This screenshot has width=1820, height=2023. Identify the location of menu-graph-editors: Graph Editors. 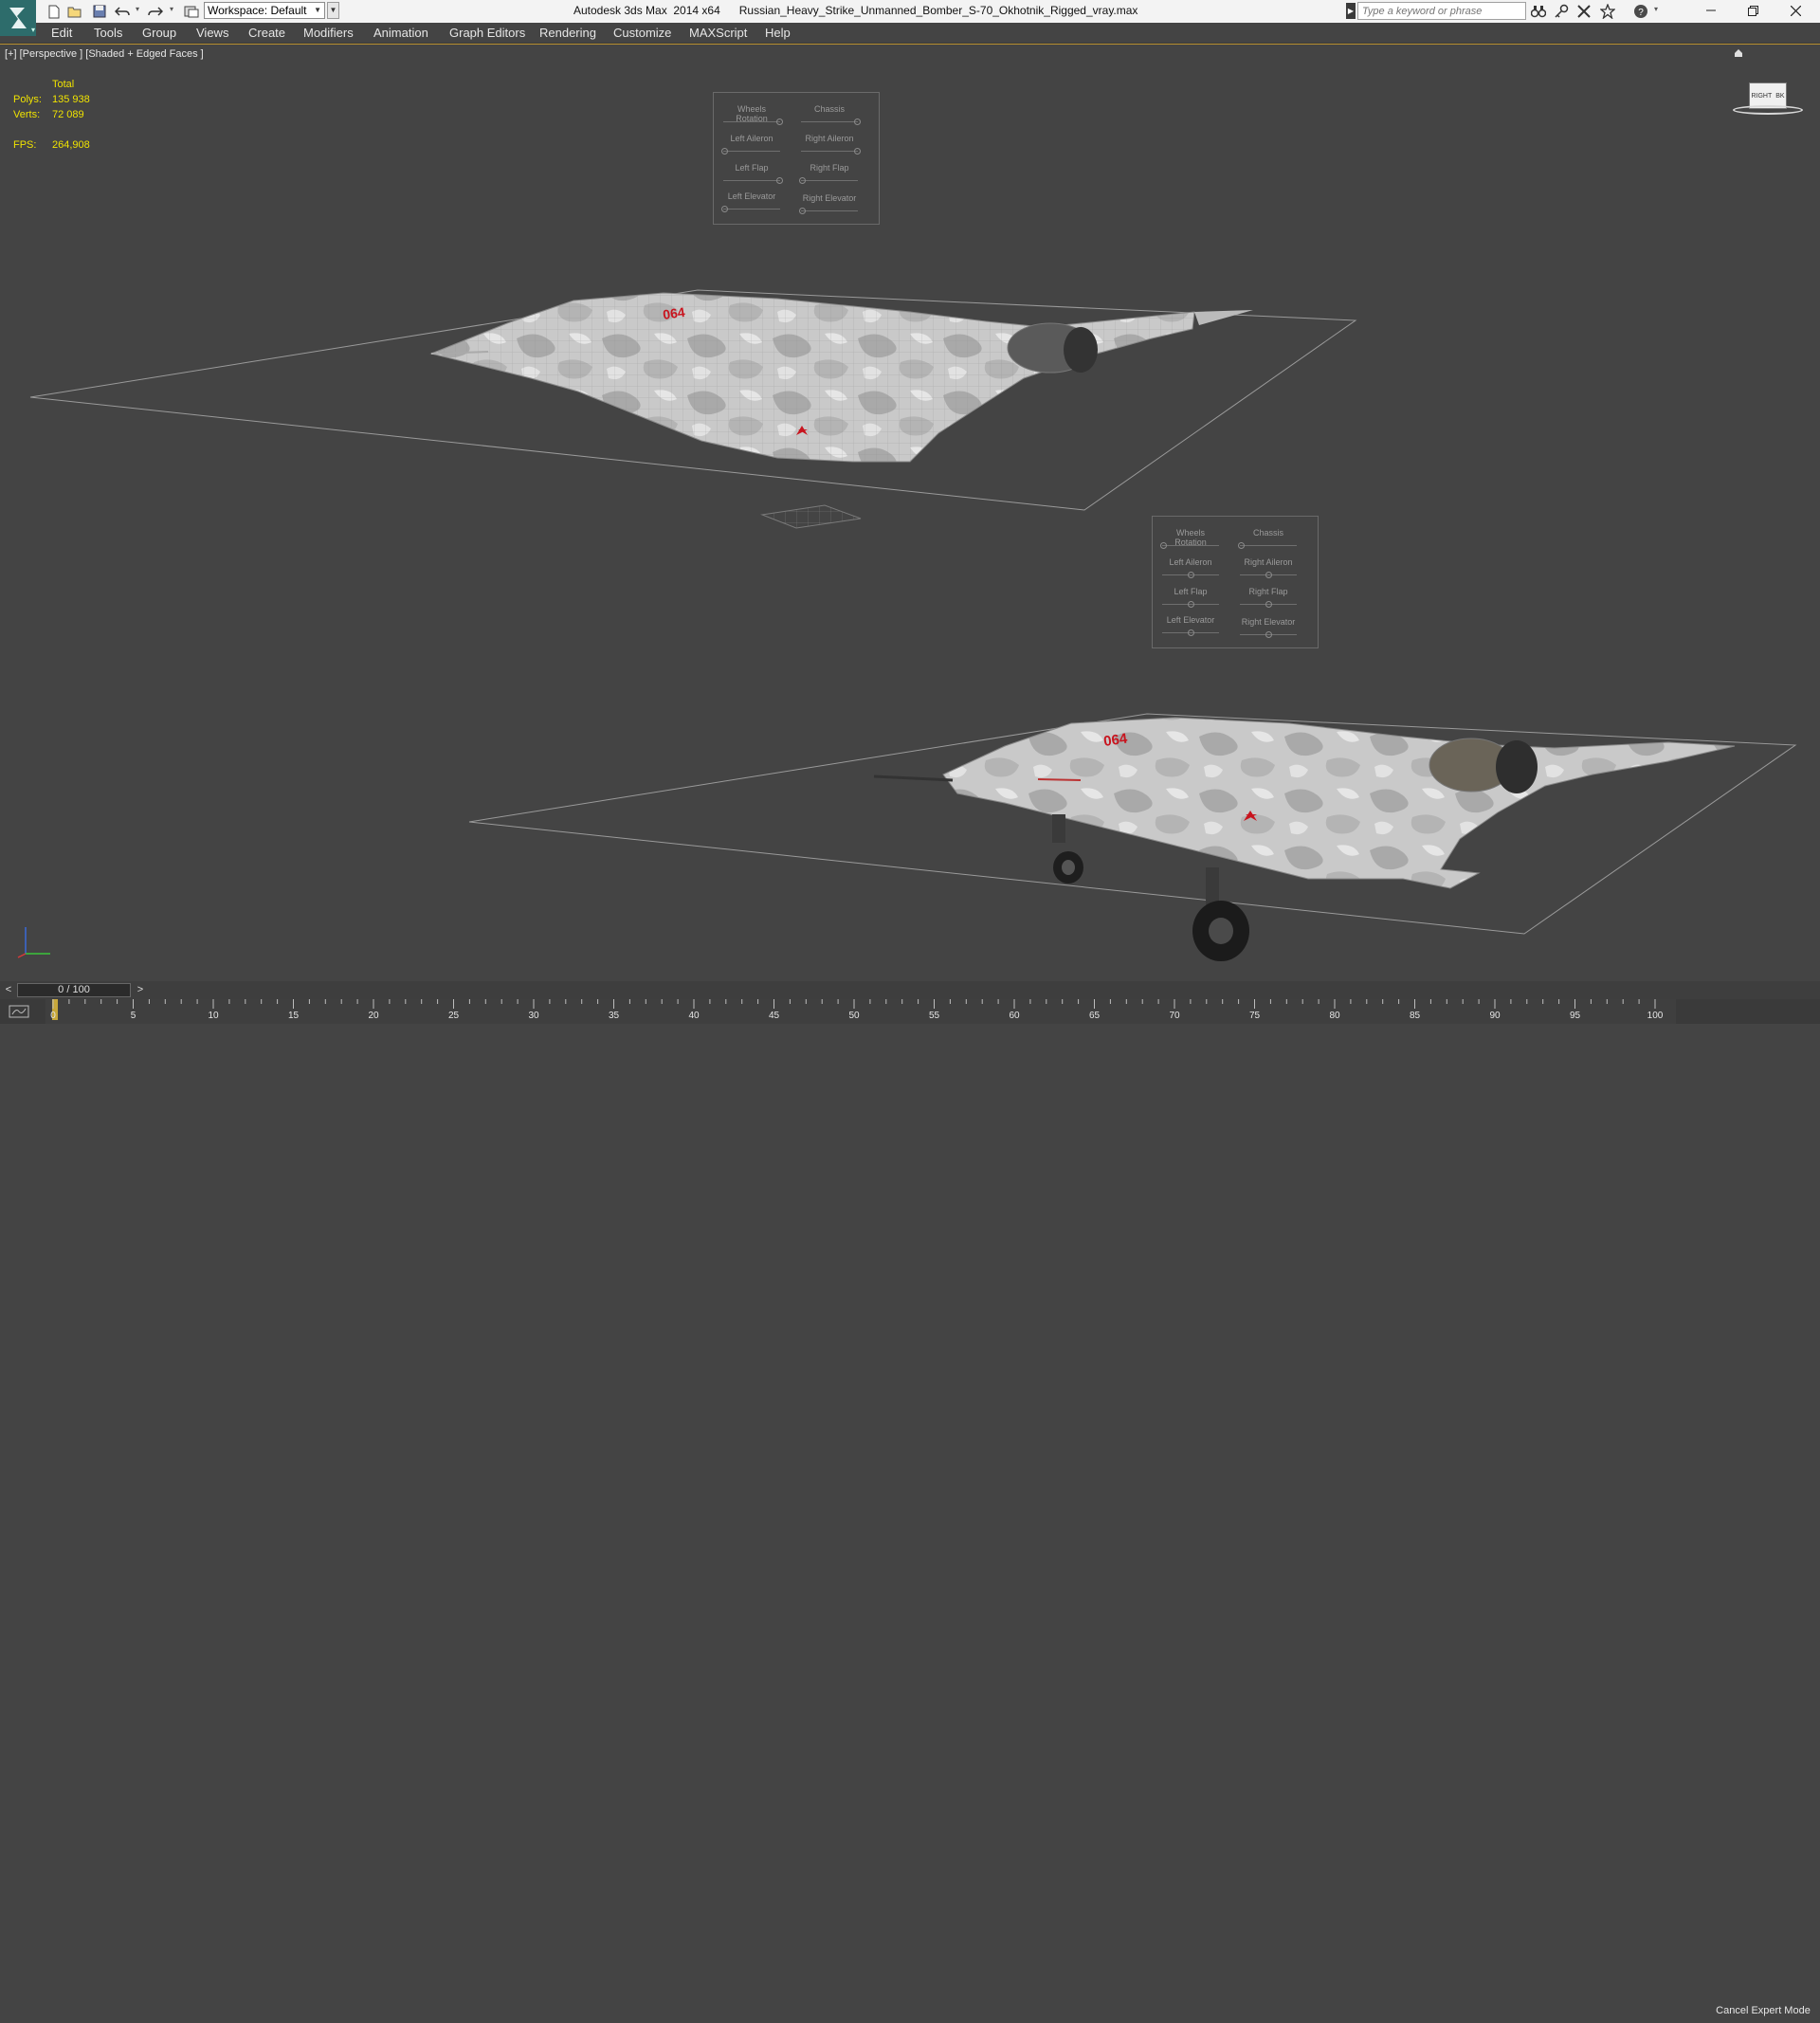
(487, 33).